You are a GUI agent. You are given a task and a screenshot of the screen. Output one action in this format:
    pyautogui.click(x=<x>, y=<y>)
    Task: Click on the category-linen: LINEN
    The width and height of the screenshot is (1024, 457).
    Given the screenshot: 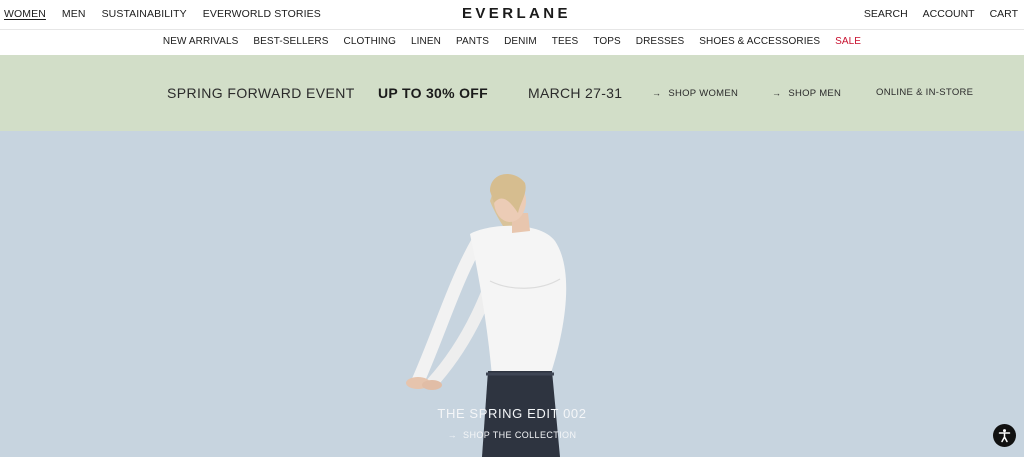 What is the action you would take?
    pyautogui.click(x=426, y=42)
    